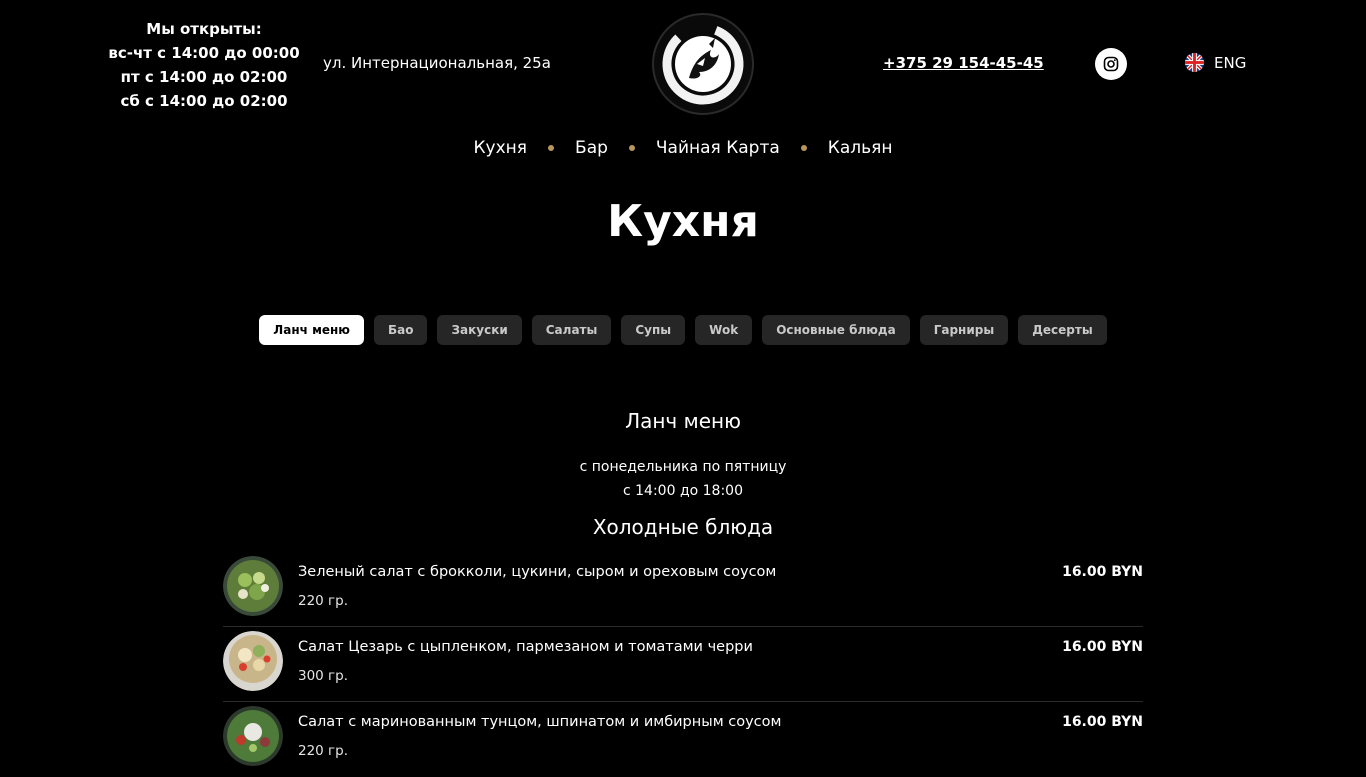  I want to click on language-switch: ENG, so click(1215, 62).